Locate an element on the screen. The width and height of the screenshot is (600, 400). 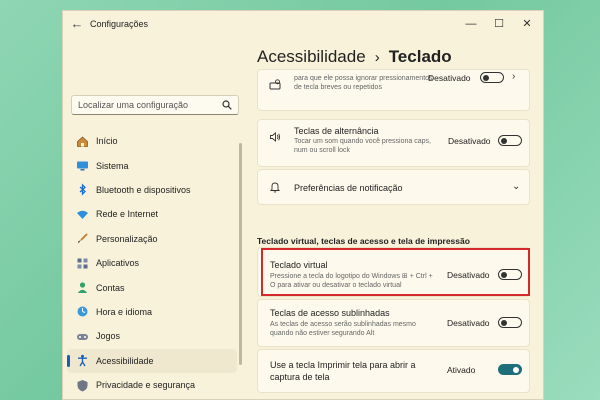
brush-icon is located at coordinates (82, 239).